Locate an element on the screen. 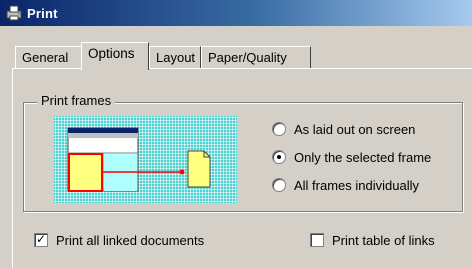 The width and height of the screenshot is (472, 268). checkbox-label: Print table of links is located at coordinates (383, 240).